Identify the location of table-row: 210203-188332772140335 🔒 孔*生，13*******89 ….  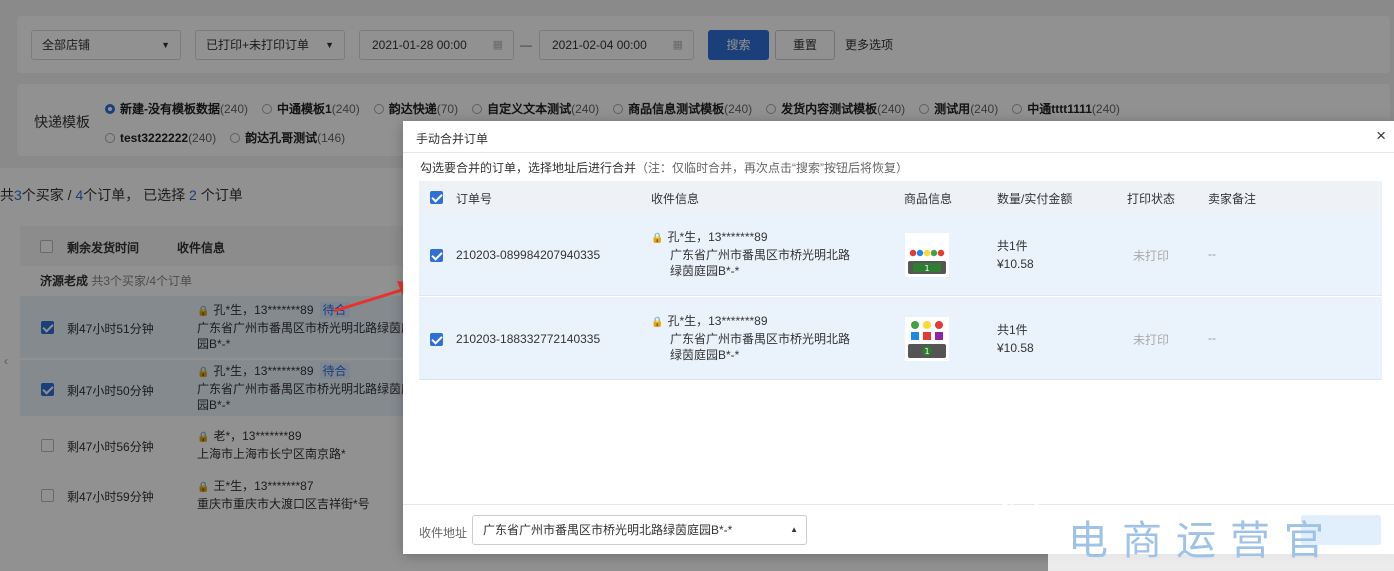
(900, 338).